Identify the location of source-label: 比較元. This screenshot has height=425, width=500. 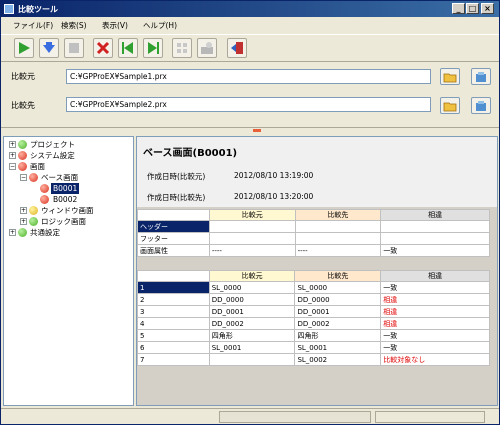
(23, 76).